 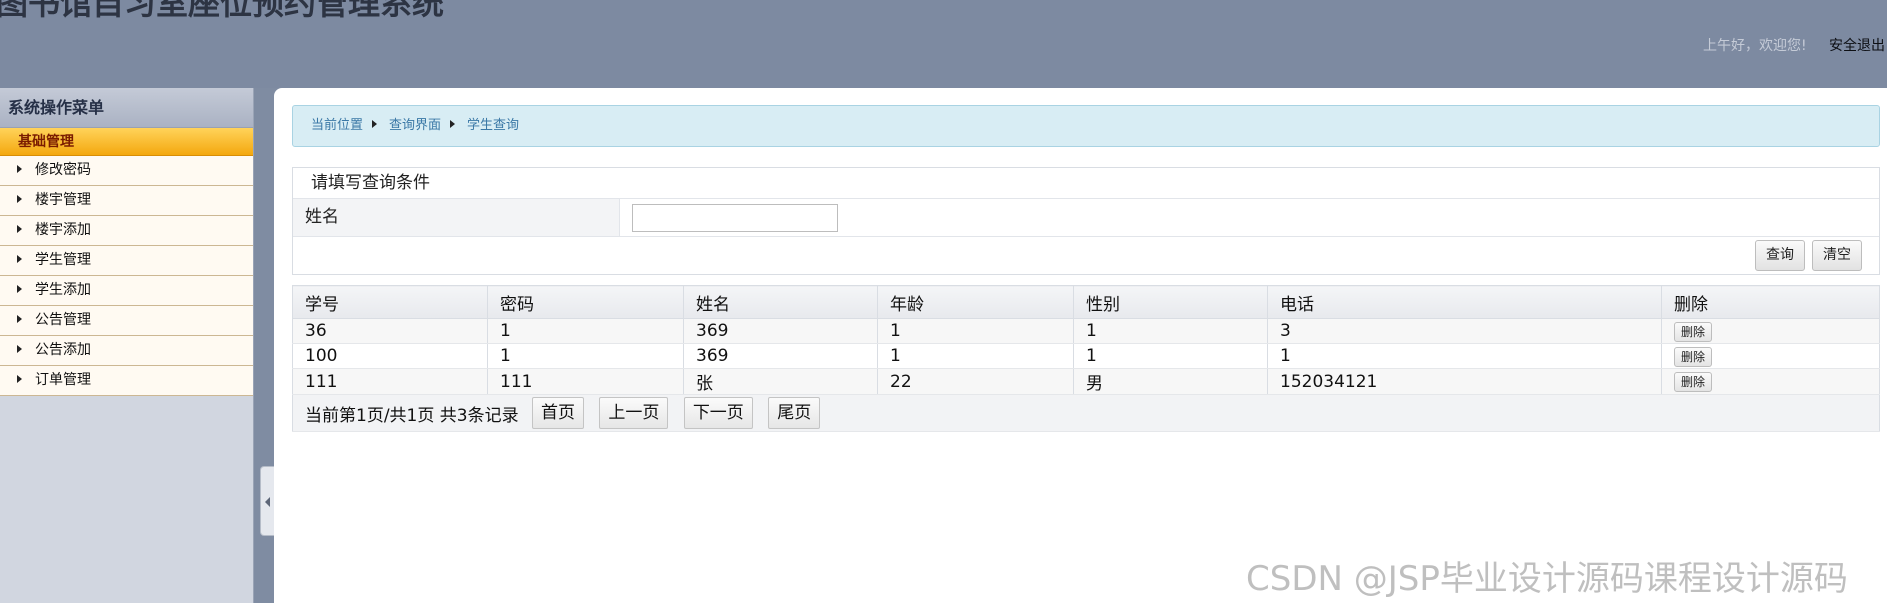 What do you see at coordinates (63, 170) in the screenshot?
I see `sidebar-item-label: 修改密码` at bounding box center [63, 170].